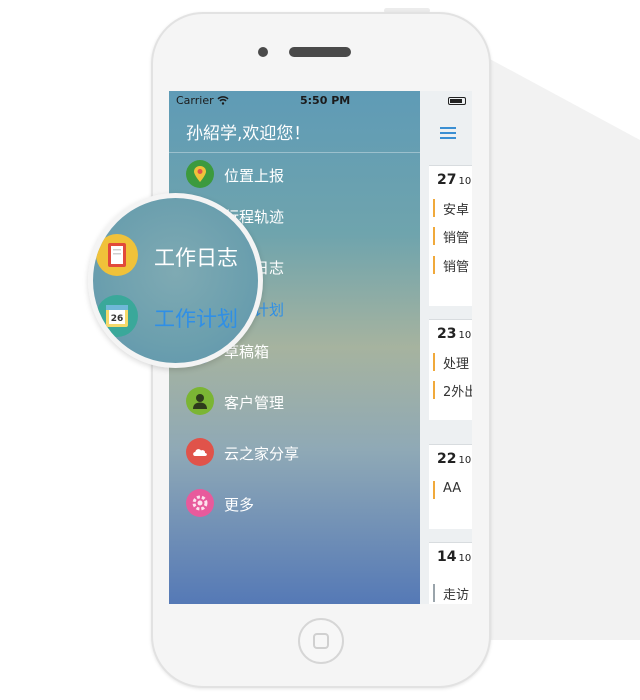  What do you see at coordinates (457, 101) in the screenshot?
I see `battery-icon` at bounding box center [457, 101].